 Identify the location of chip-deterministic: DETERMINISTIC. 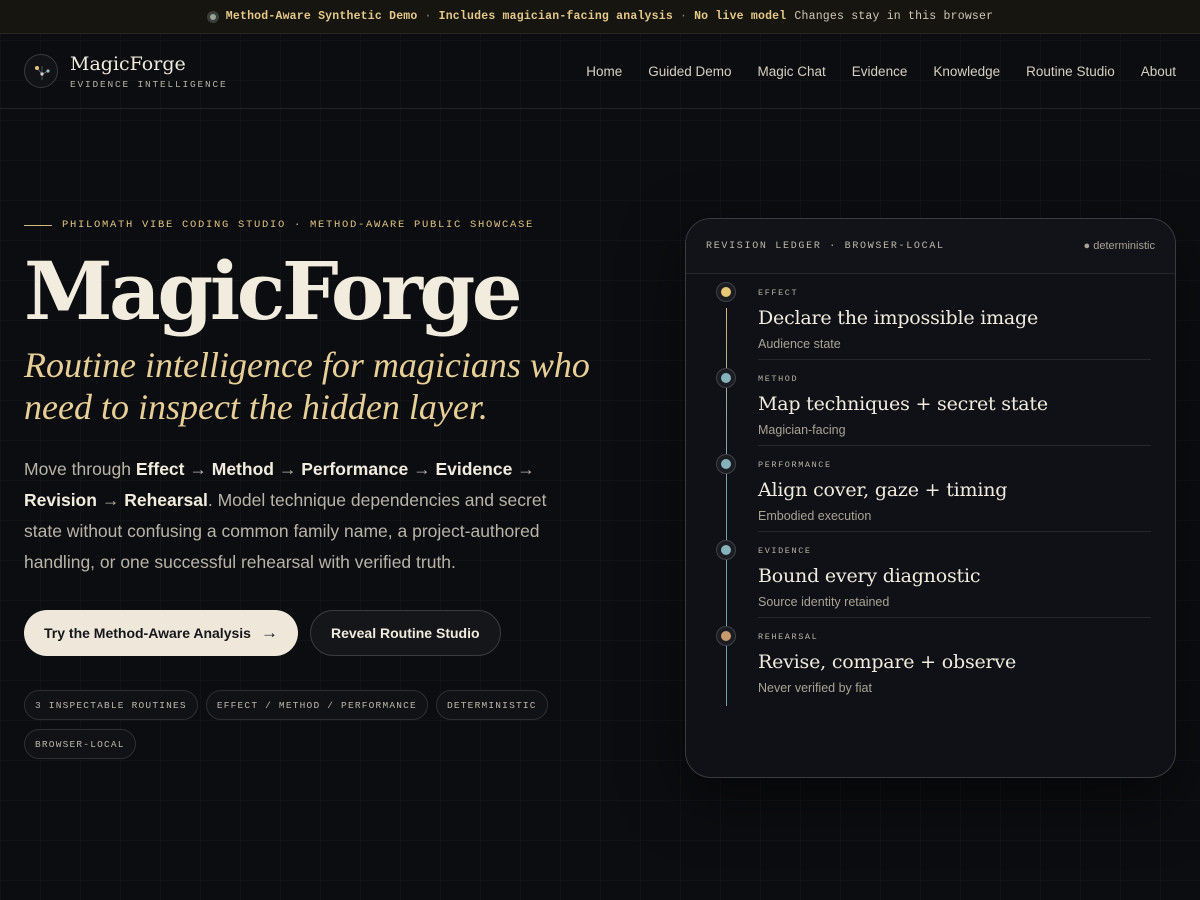
(491, 705).